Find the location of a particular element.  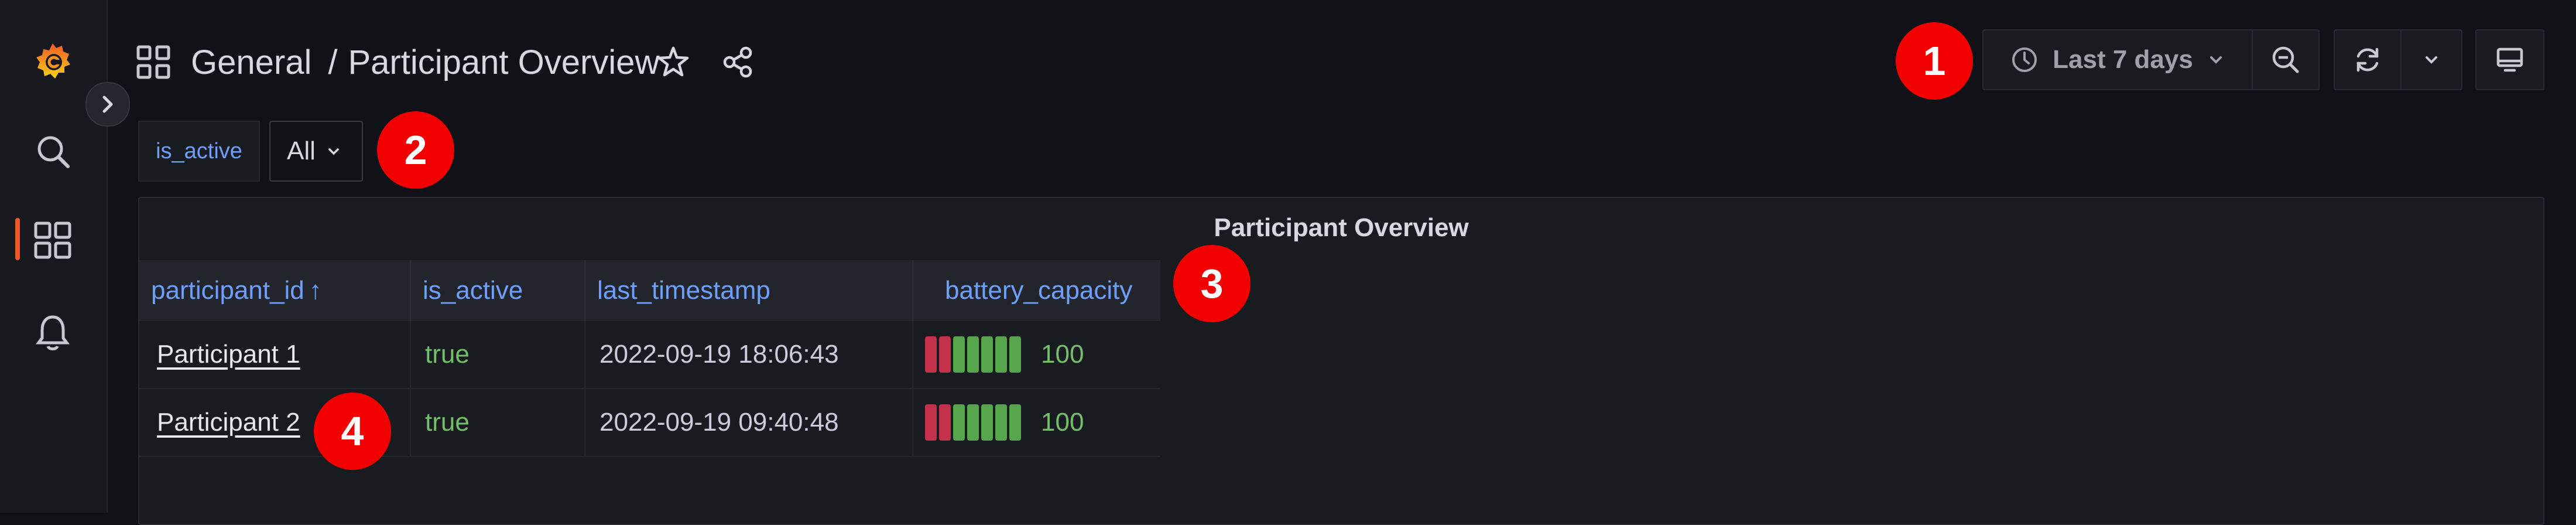

tv-mode-button is located at coordinates (2509, 59).